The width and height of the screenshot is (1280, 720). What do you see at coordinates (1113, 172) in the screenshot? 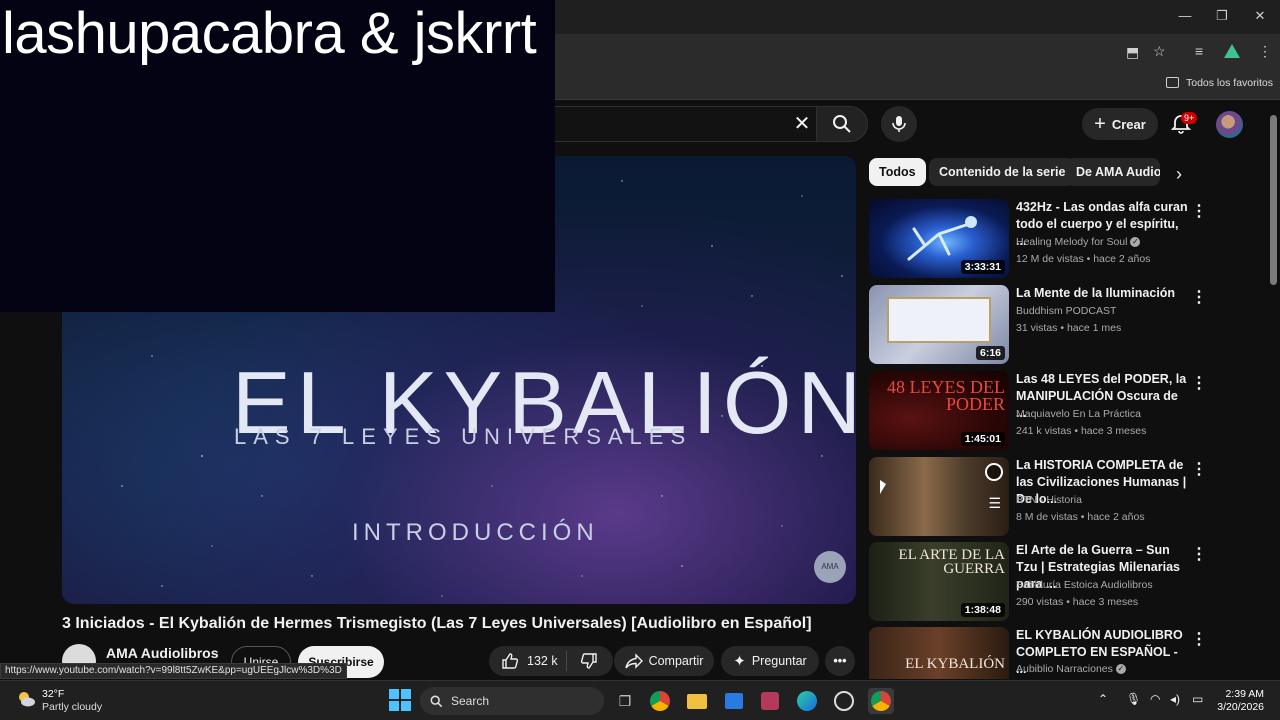
I see `chip-from-channel: De AMA Audiolibros` at bounding box center [1113, 172].